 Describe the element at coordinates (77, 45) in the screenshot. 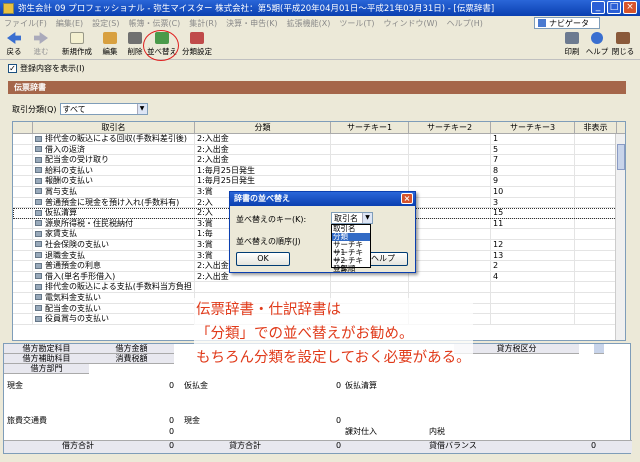

I see `new-button: 新規作成` at that location.